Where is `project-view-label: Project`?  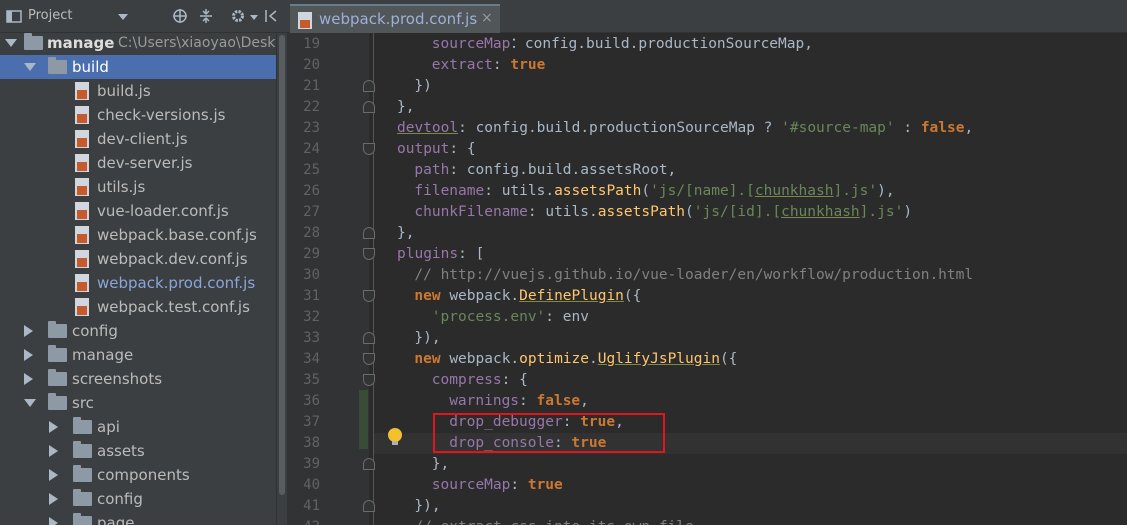
project-view-label: Project is located at coordinates (50, 15).